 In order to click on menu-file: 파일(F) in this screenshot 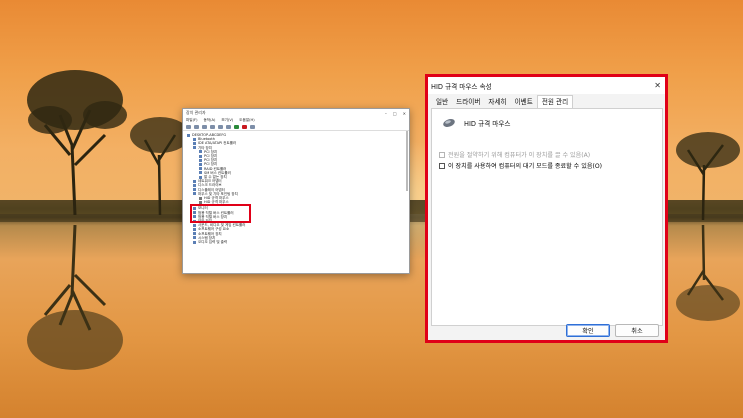, I will do `click(191, 120)`.